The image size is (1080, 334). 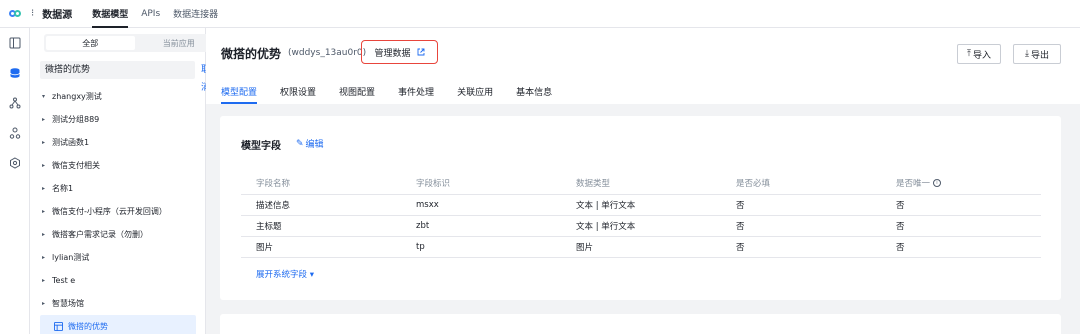 I want to click on table-cell: tp, so click(x=420, y=247).